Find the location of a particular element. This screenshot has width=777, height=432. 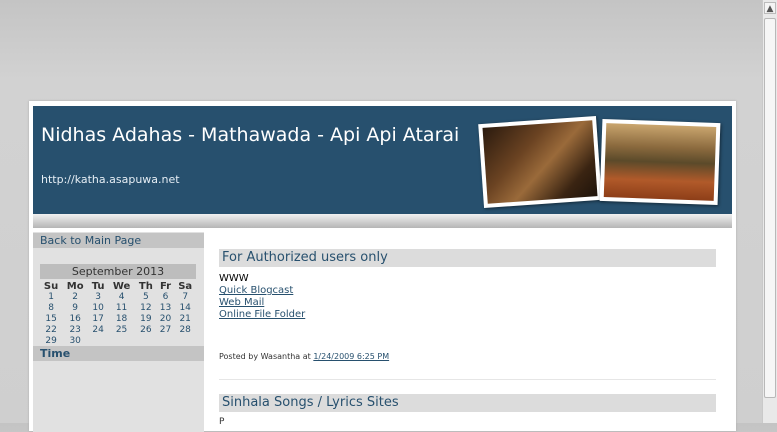

calendar-day: 26 is located at coordinates (146, 330).